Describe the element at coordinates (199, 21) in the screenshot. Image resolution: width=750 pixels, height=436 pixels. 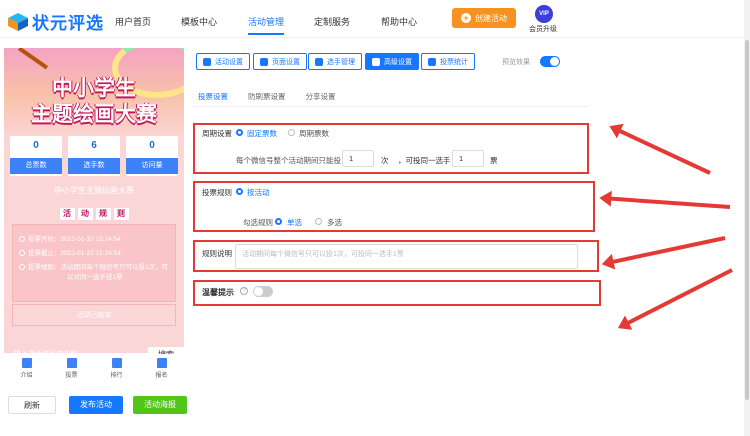
I see `nav-template-center: 模板中心` at that location.